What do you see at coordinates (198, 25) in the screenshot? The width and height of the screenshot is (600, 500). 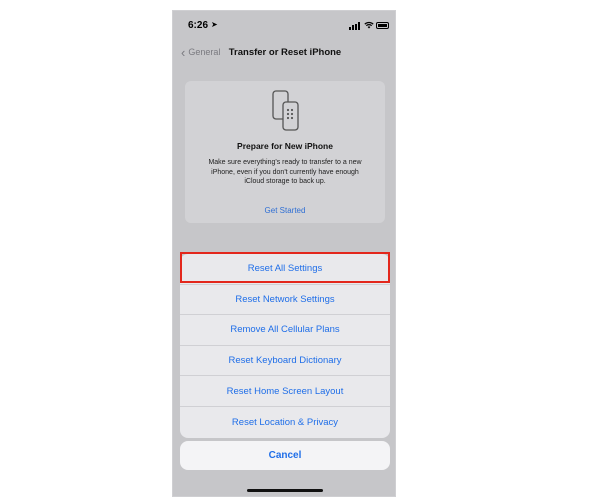 I see `status-time: 6:26` at bounding box center [198, 25].